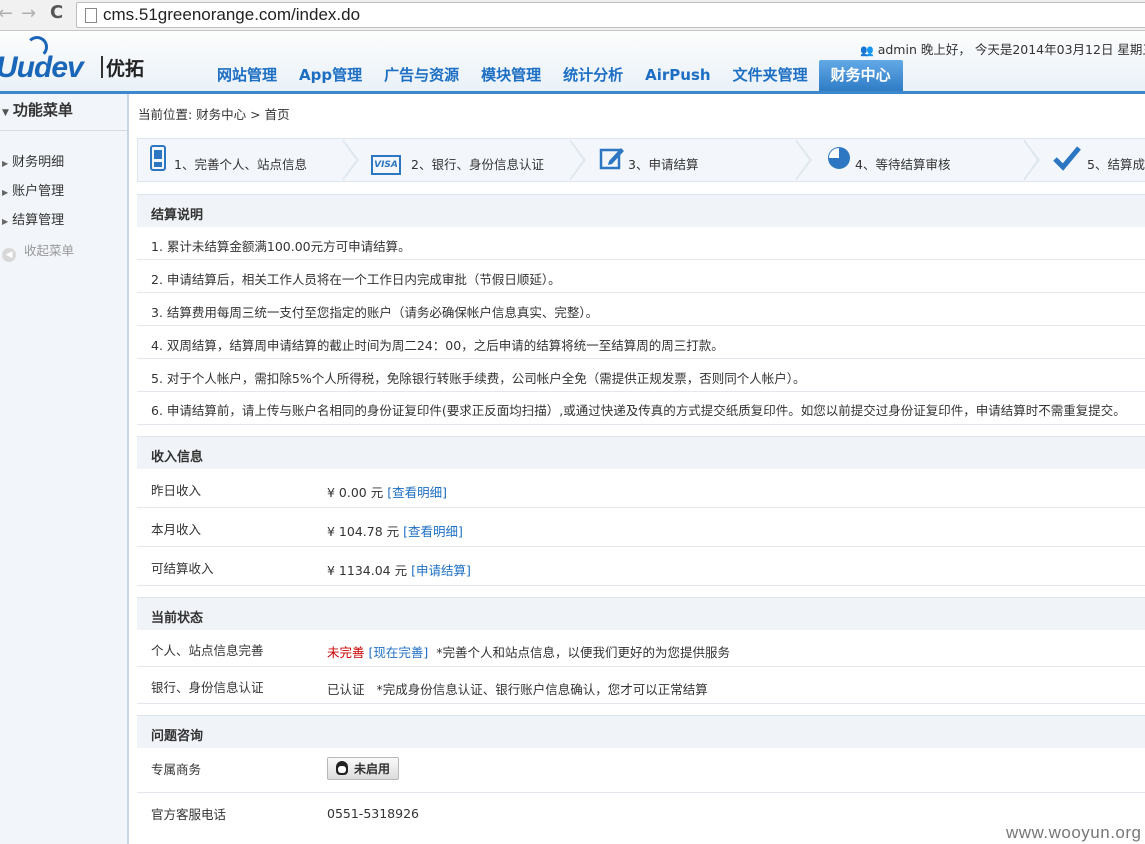 Image resolution: width=1145 pixels, height=844 pixels. What do you see at coordinates (477, 164) in the screenshot?
I see `step-label: 2、银行、身份信息认证` at bounding box center [477, 164].